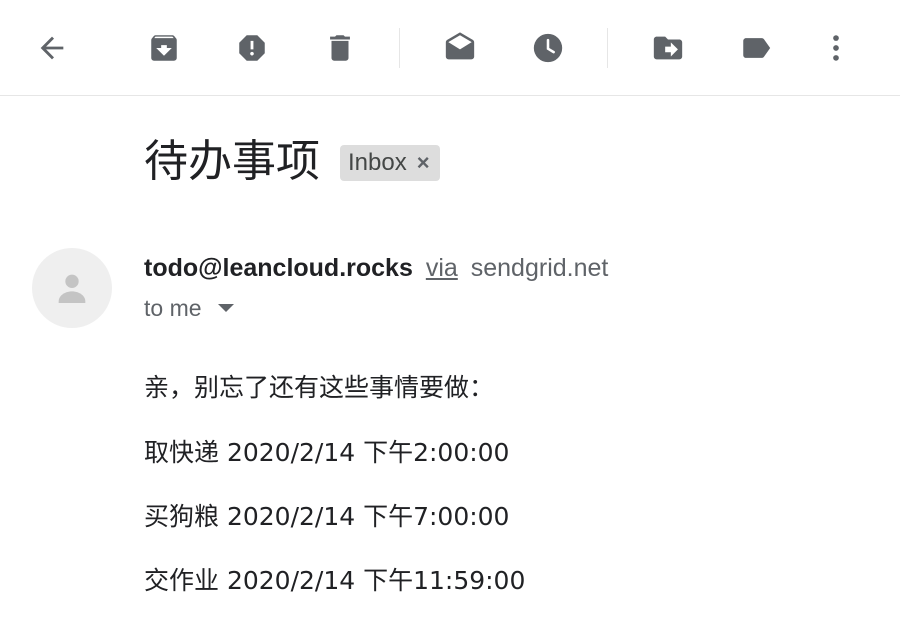 This screenshot has width=900, height=640. I want to click on inbox-label-chip: Inbox ×, so click(390, 163).